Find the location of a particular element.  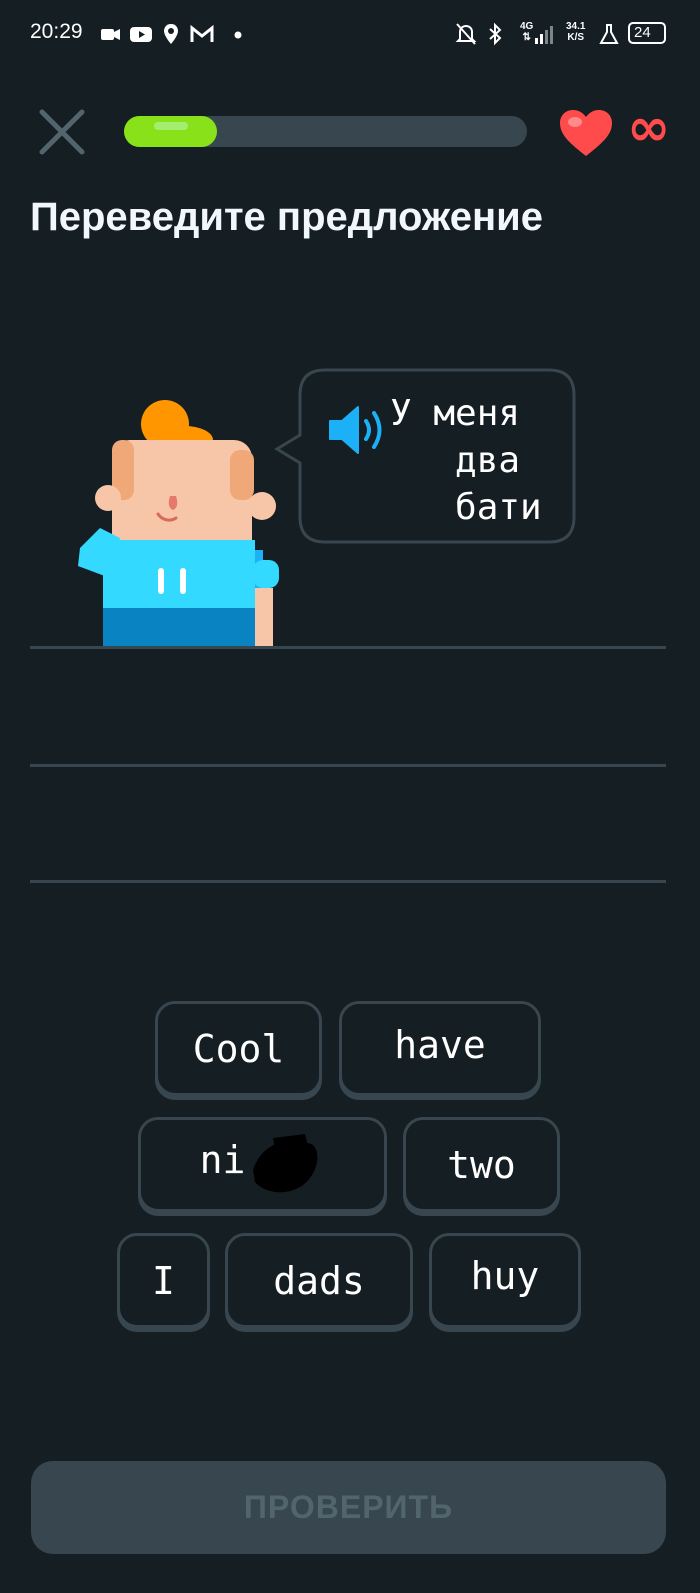

speaker-icon is located at coordinates (361, 430).